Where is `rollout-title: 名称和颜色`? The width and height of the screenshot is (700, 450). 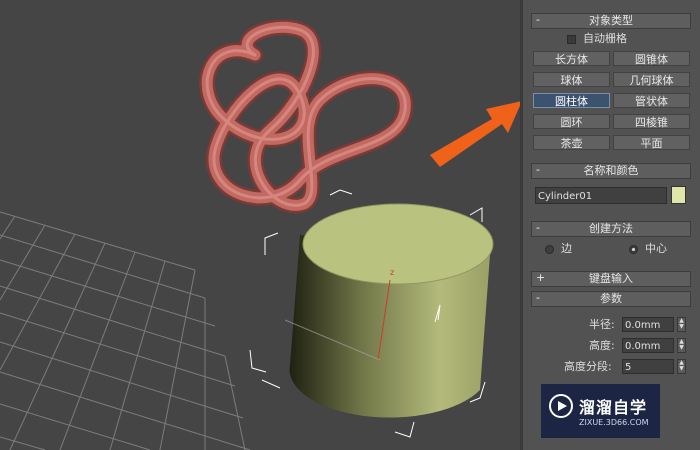 rollout-title: 名称和颜色 is located at coordinates (611, 170).